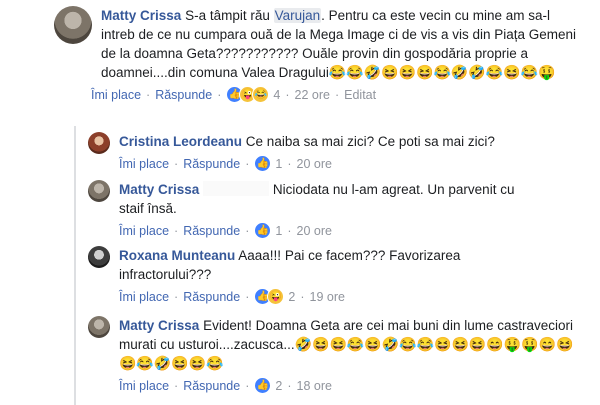  What do you see at coordinates (177, 255) in the screenshot?
I see `comment-author: Roxana Munteanu` at bounding box center [177, 255].